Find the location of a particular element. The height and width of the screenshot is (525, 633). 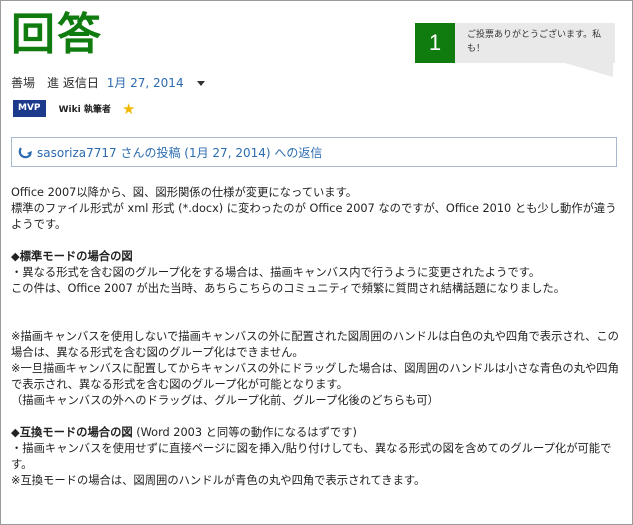

reply-to-box: sasoriza7717 さんの投稿 (1月 27, 2014) への返信 is located at coordinates (314, 152).